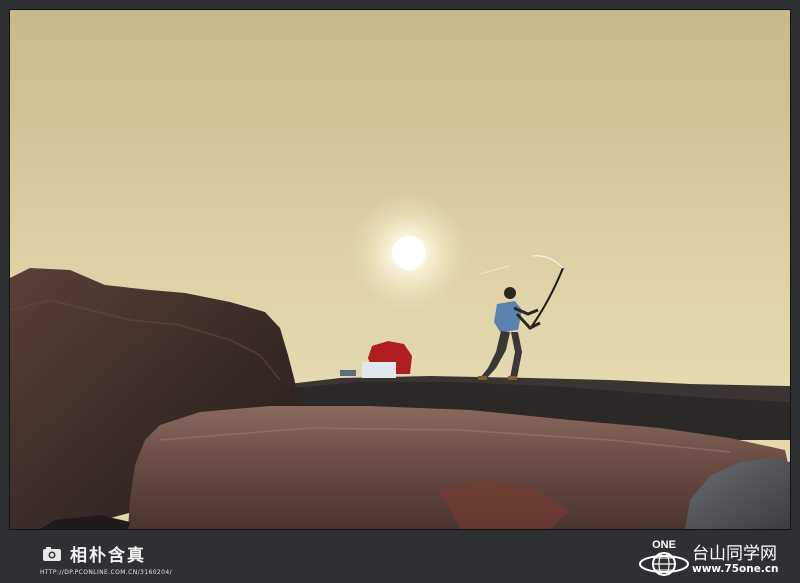 The image size is (800, 583). I want to click on camera-icon, so click(52, 554).